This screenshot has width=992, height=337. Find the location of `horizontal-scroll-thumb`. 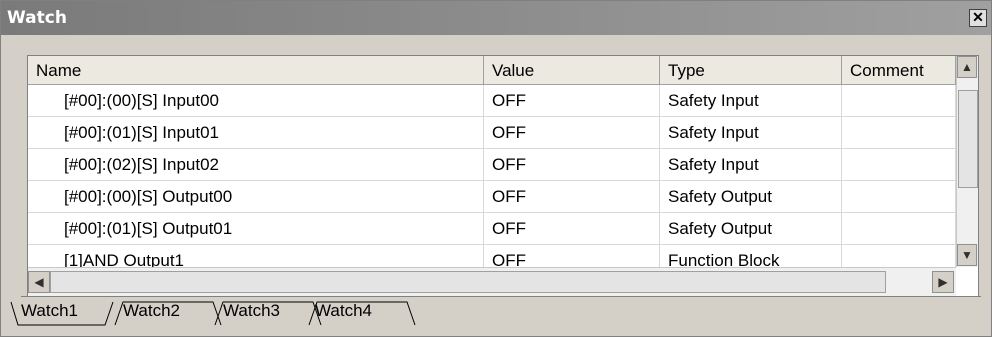

horizontal-scroll-thumb is located at coordinates (468, 282).